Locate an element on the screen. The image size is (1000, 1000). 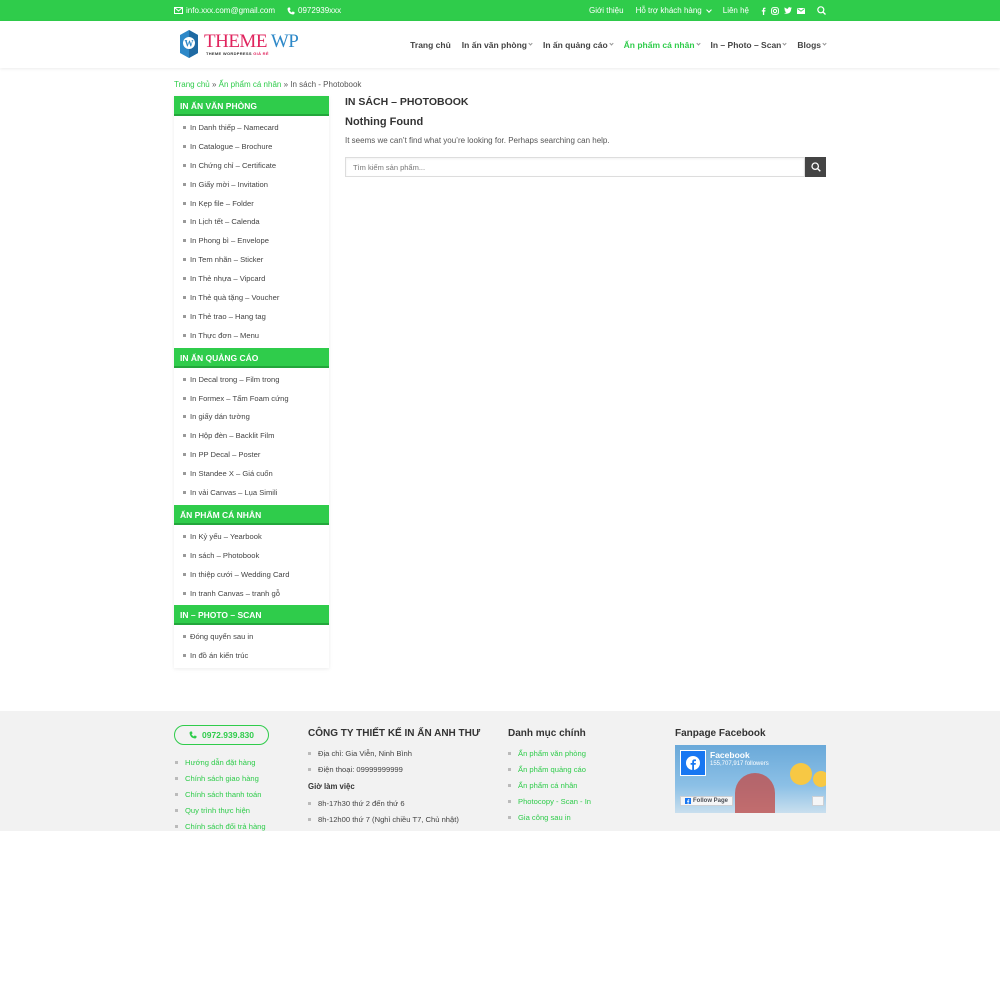
sidebar-item: In Kẹp file – Folder is located at coordinates (251, 203).